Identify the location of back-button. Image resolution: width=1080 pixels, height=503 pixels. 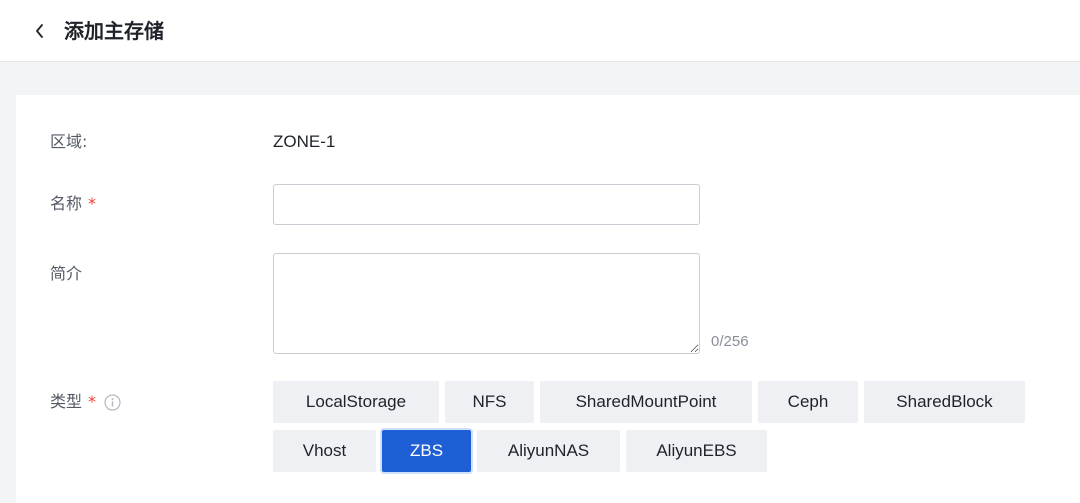
(39, 31).